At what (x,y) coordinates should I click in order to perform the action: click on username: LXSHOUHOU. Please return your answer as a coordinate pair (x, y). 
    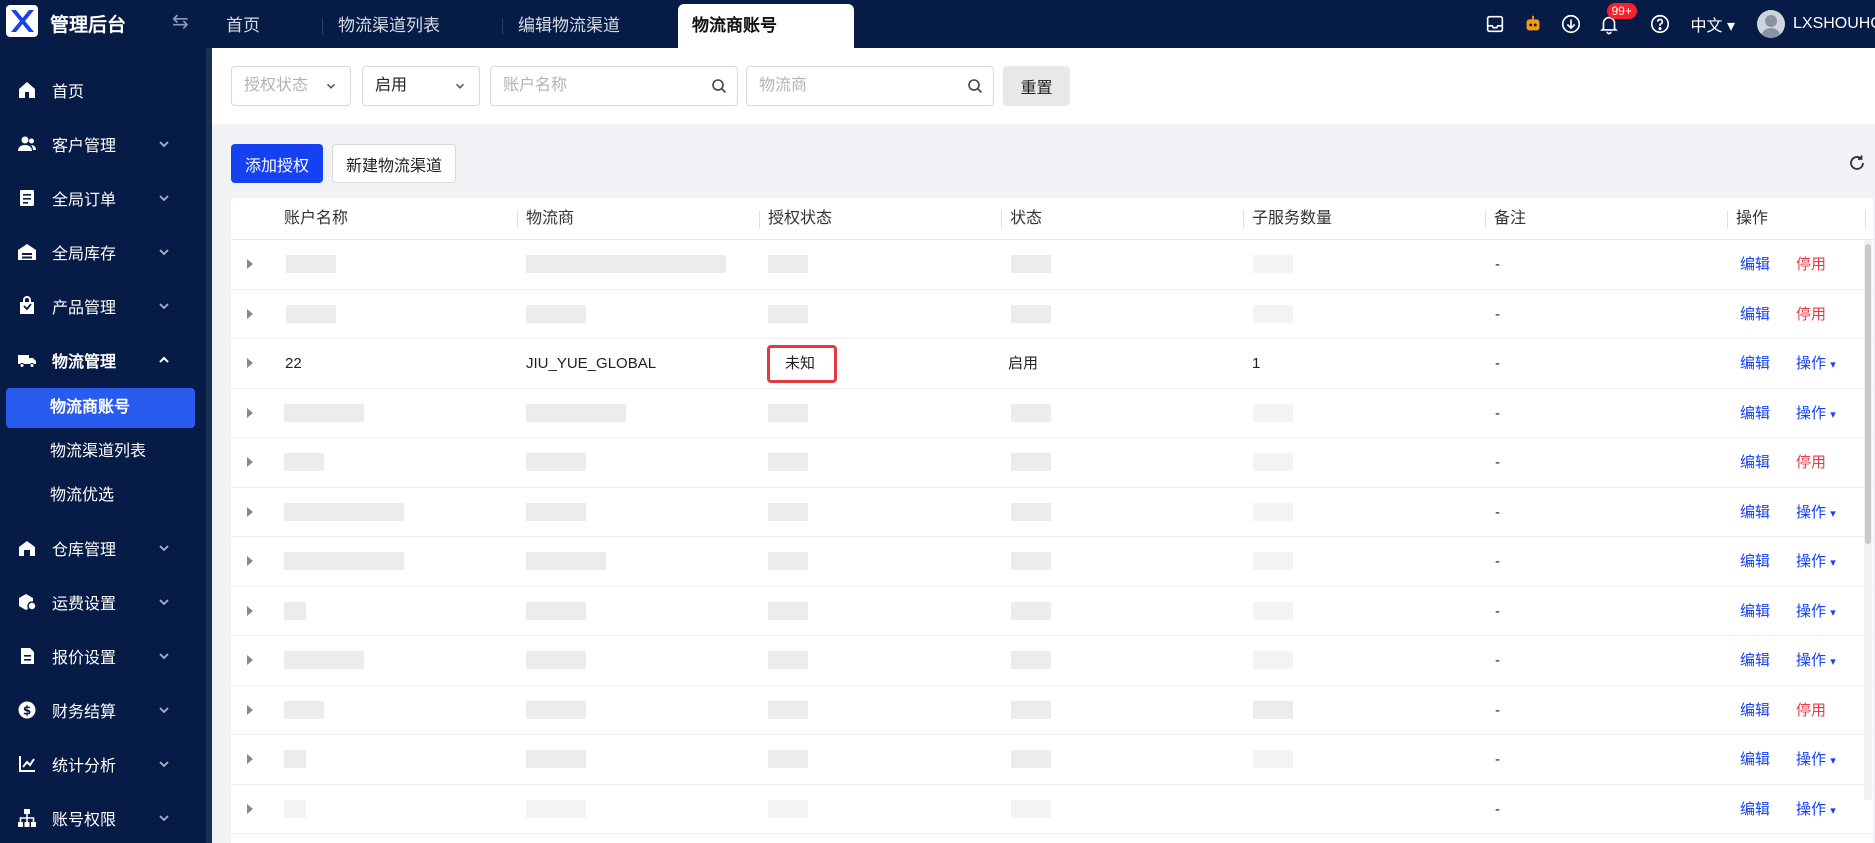
    Looking at the image, I should click on (1834, 24).